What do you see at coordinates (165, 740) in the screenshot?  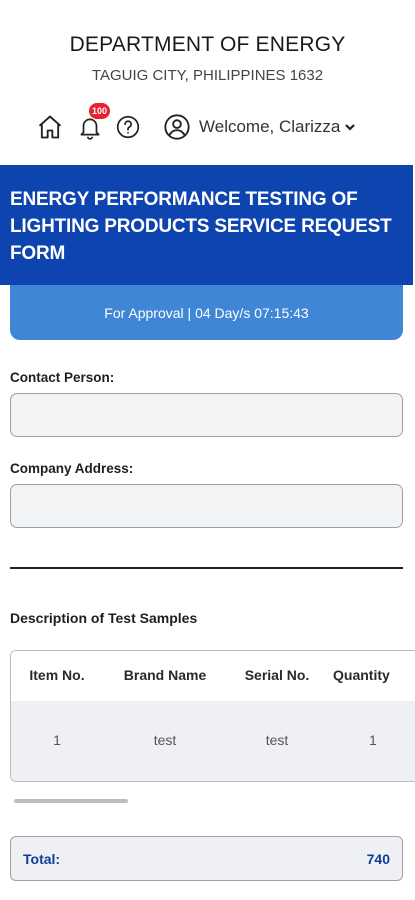 I see `cell-brand-name: test` at bounding box center [165, 740].